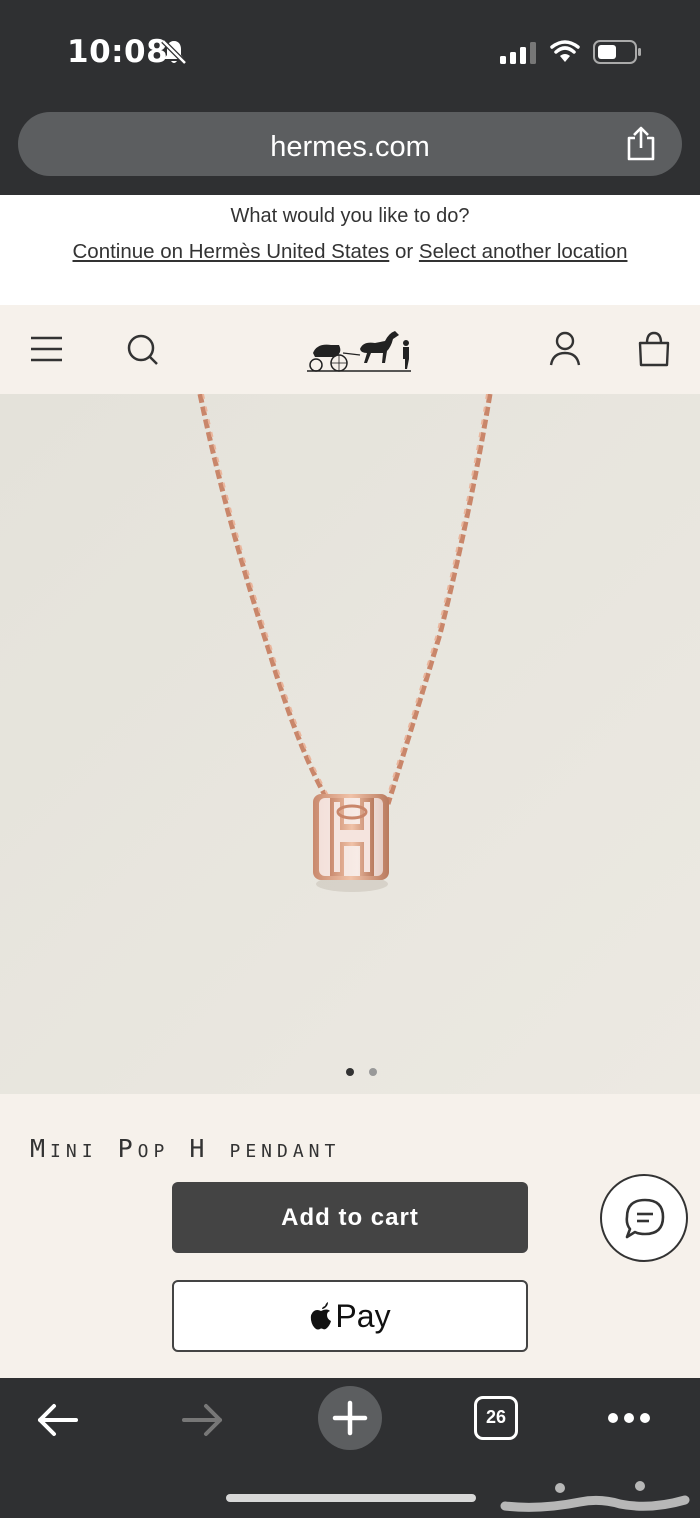 The height and width of the screenshot is (1518, 700). Describe the element at coordinates (350, 1217) in the screenshot. I see `add-to-cart-button: Add to cart` at that location.